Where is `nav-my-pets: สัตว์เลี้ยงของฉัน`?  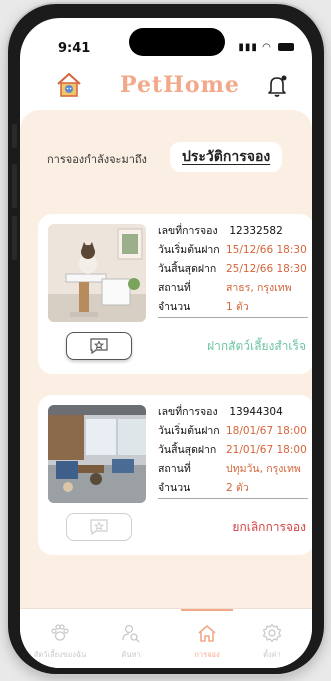 nav-my-pets: สัตว์เลี้ยงของฉัน is located at coordinates (60, 638).